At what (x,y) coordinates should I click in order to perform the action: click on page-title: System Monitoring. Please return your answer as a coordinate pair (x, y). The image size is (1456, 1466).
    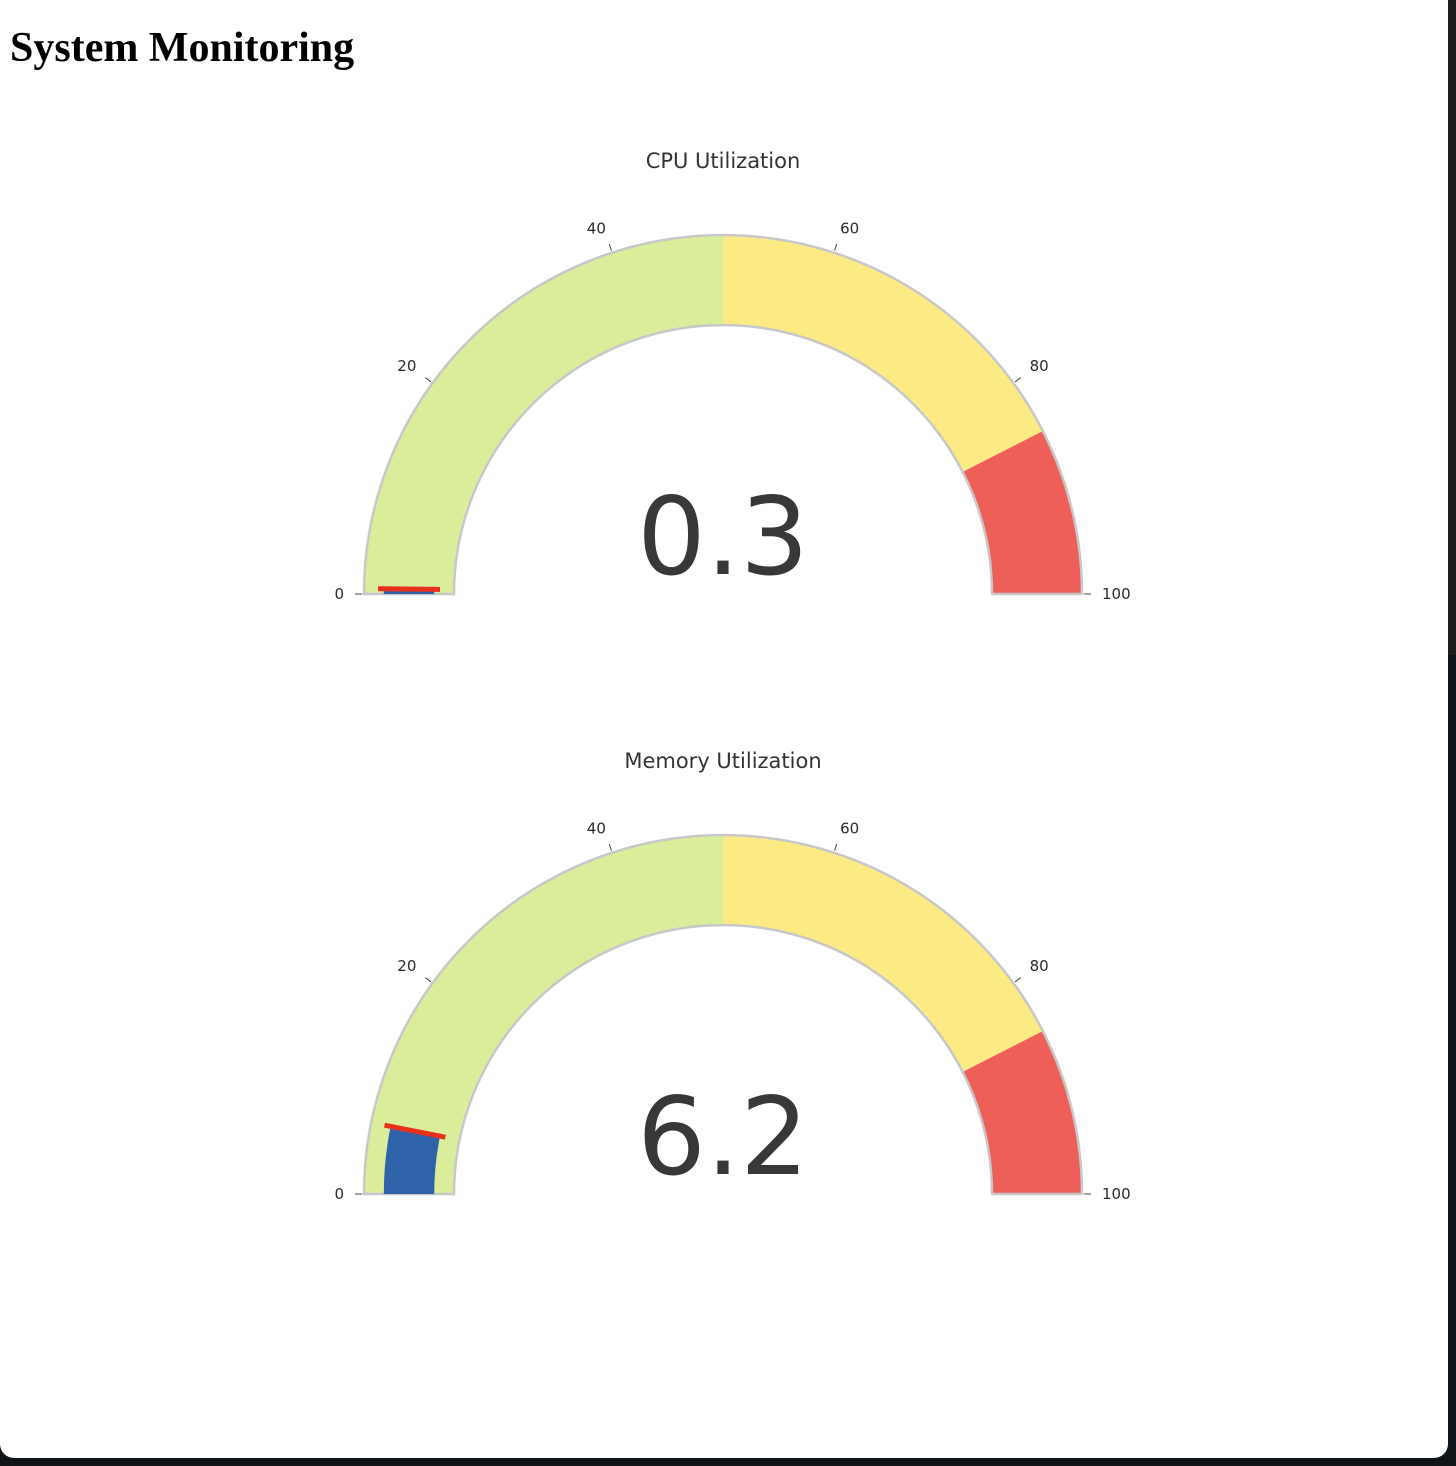
    Looking at the image, I should click on (182, 48).